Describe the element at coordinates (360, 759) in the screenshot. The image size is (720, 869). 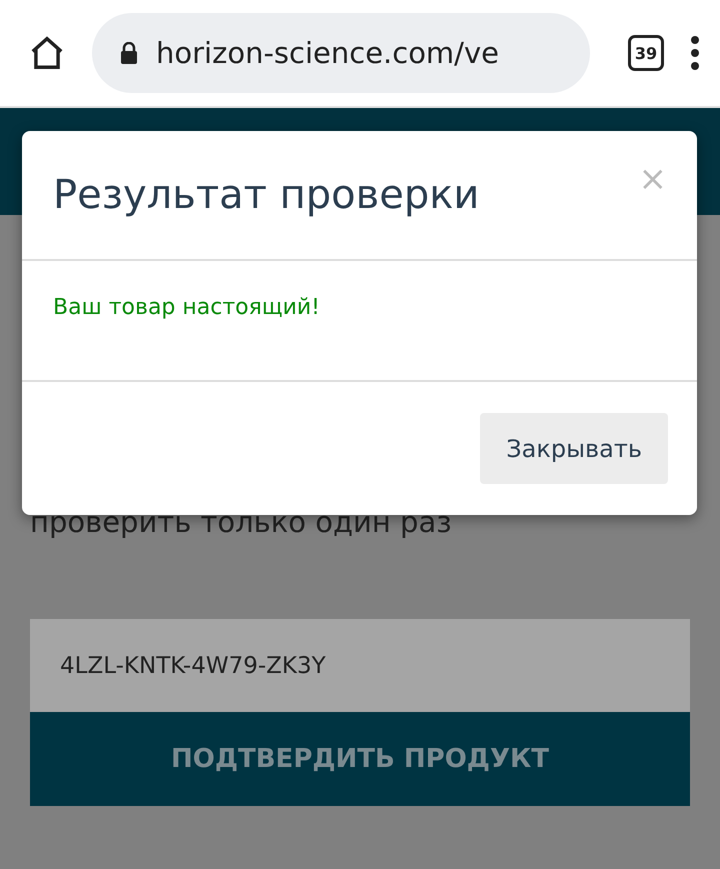
I see `confirm-button: ПОДТВЕРДИТЬ ПРОДУКТ` at that location.